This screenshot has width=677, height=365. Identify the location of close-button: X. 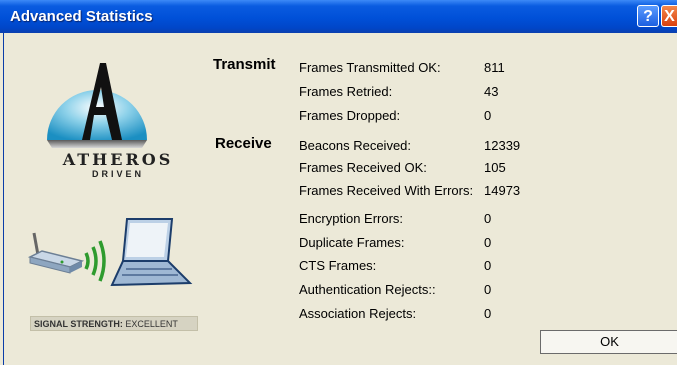
(669, 16).